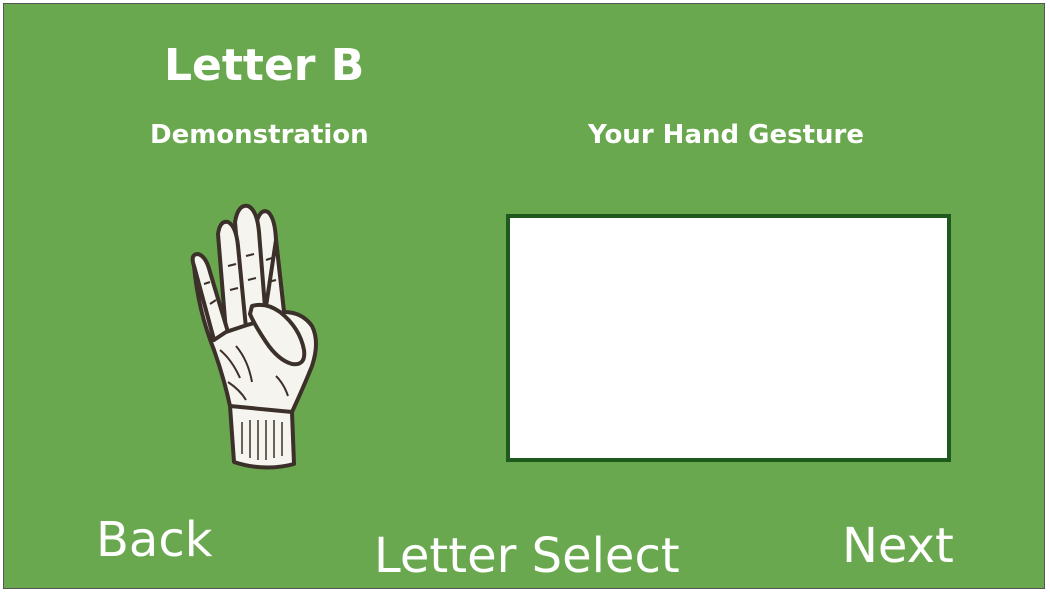 This screenshot has height=594, width=1050. Describe the element at coordinates (264, 65) in the screenshot. I see `page-title: Letter B` at that location.